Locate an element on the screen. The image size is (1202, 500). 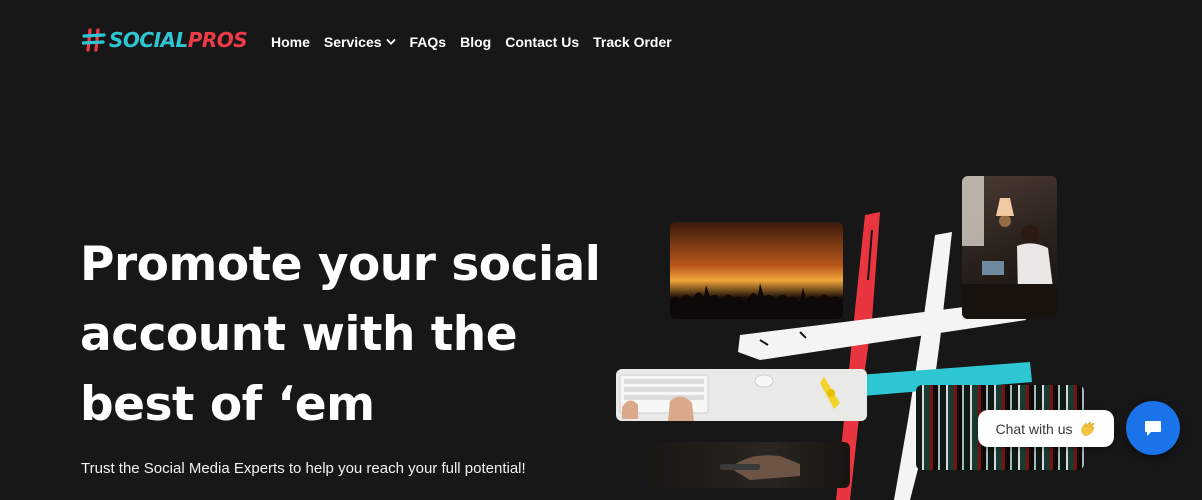
chat-label: Chat with us is located at coordinates (1034, 428).